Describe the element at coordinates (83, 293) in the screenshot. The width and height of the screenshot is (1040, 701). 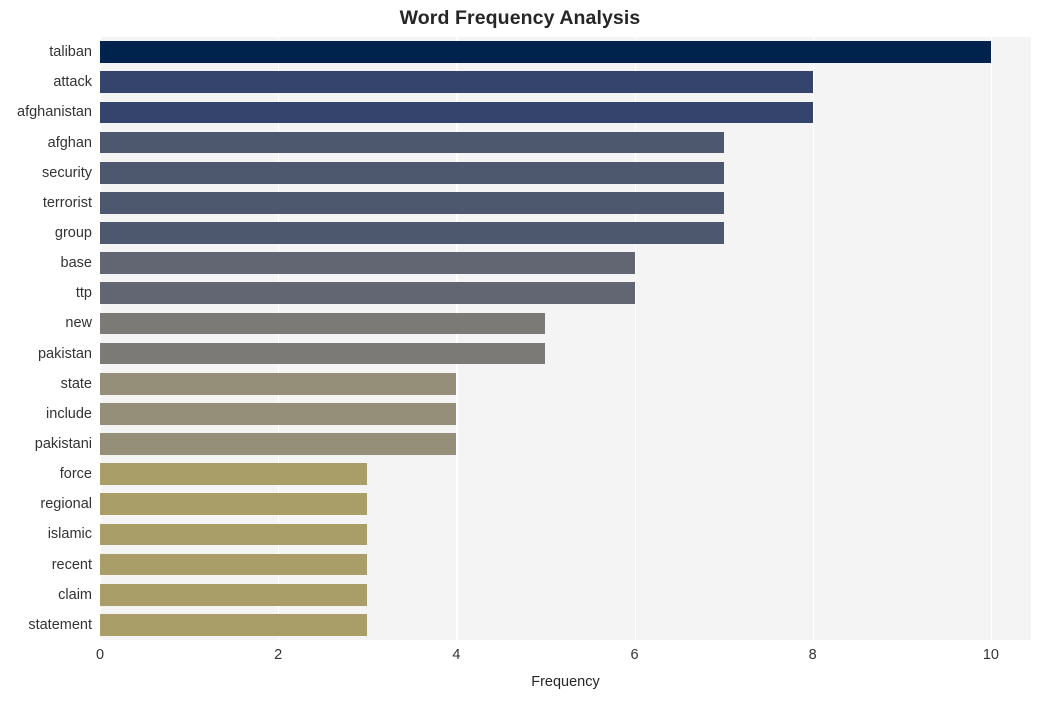
I see `y-tick-label-ttp: ttp` at that location.